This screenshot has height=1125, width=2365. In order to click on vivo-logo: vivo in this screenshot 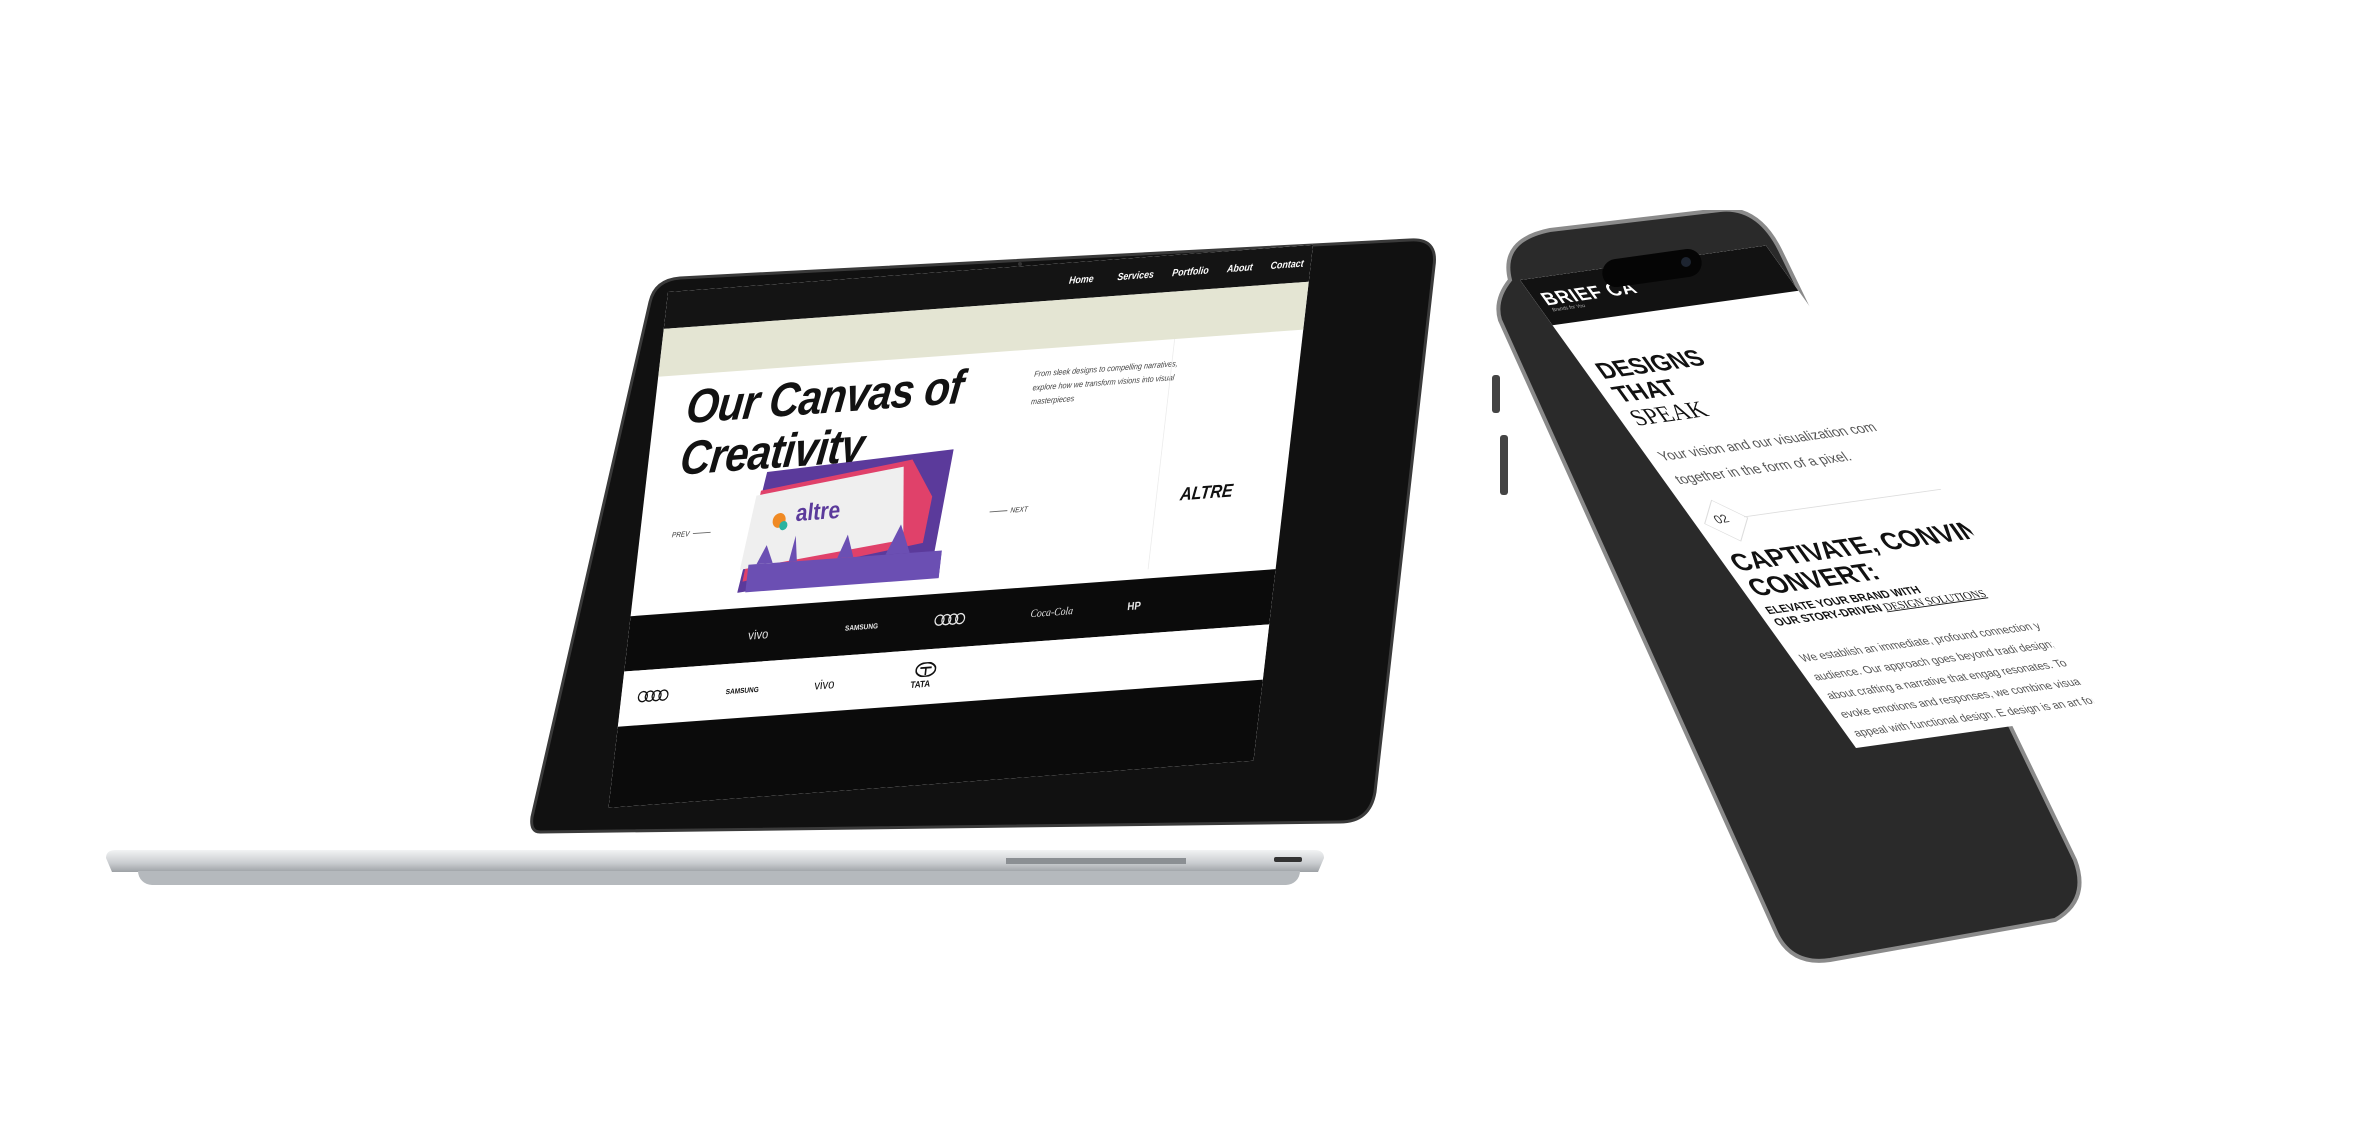, I will do `click(758, 634)`.